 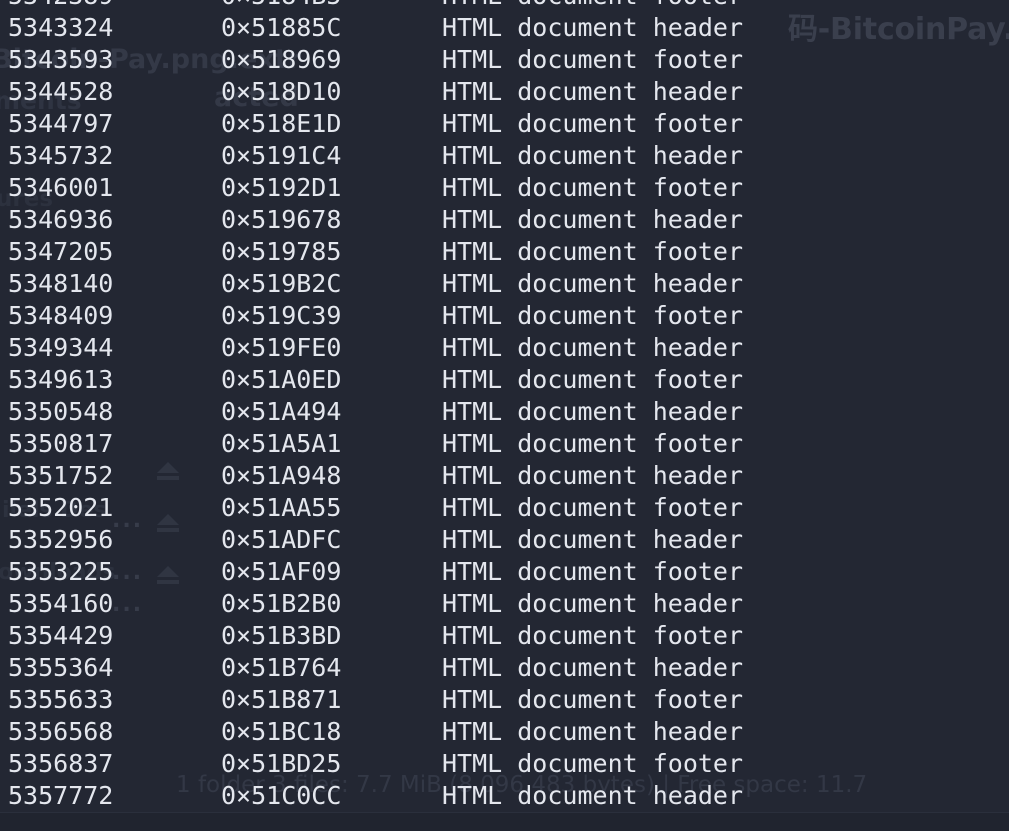 I want to click on cell-decimal-offset: 5347205, so click(x=61, y=251).